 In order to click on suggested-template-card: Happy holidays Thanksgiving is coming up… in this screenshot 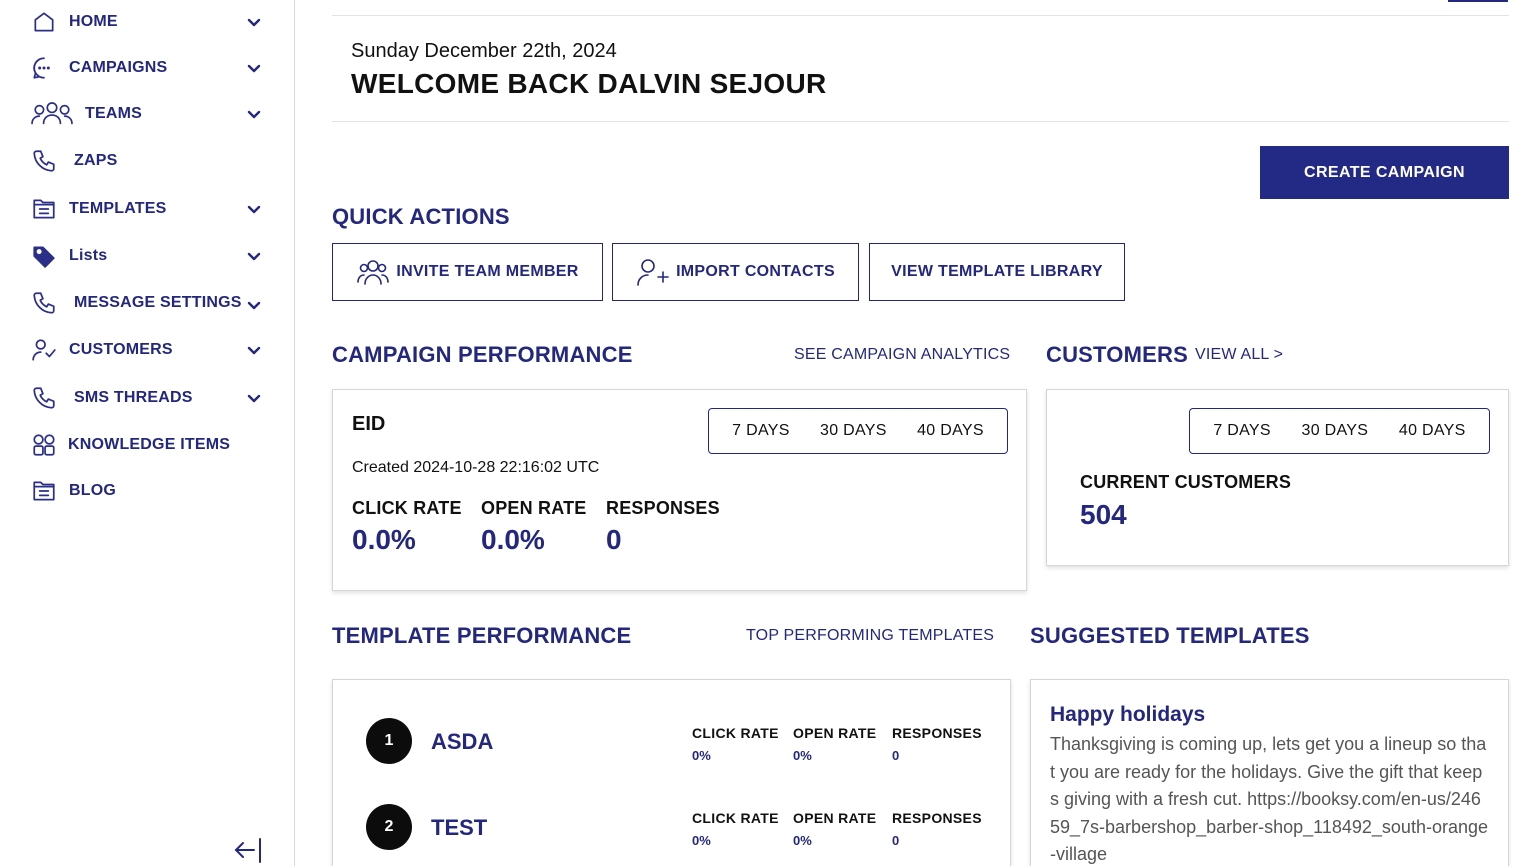, I will do `click(1269, 772)`.